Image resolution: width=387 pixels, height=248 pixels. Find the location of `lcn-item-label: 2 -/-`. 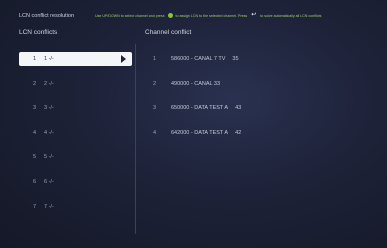

lcn-item-label: 2 -/- is located at coordinates (49, 83).